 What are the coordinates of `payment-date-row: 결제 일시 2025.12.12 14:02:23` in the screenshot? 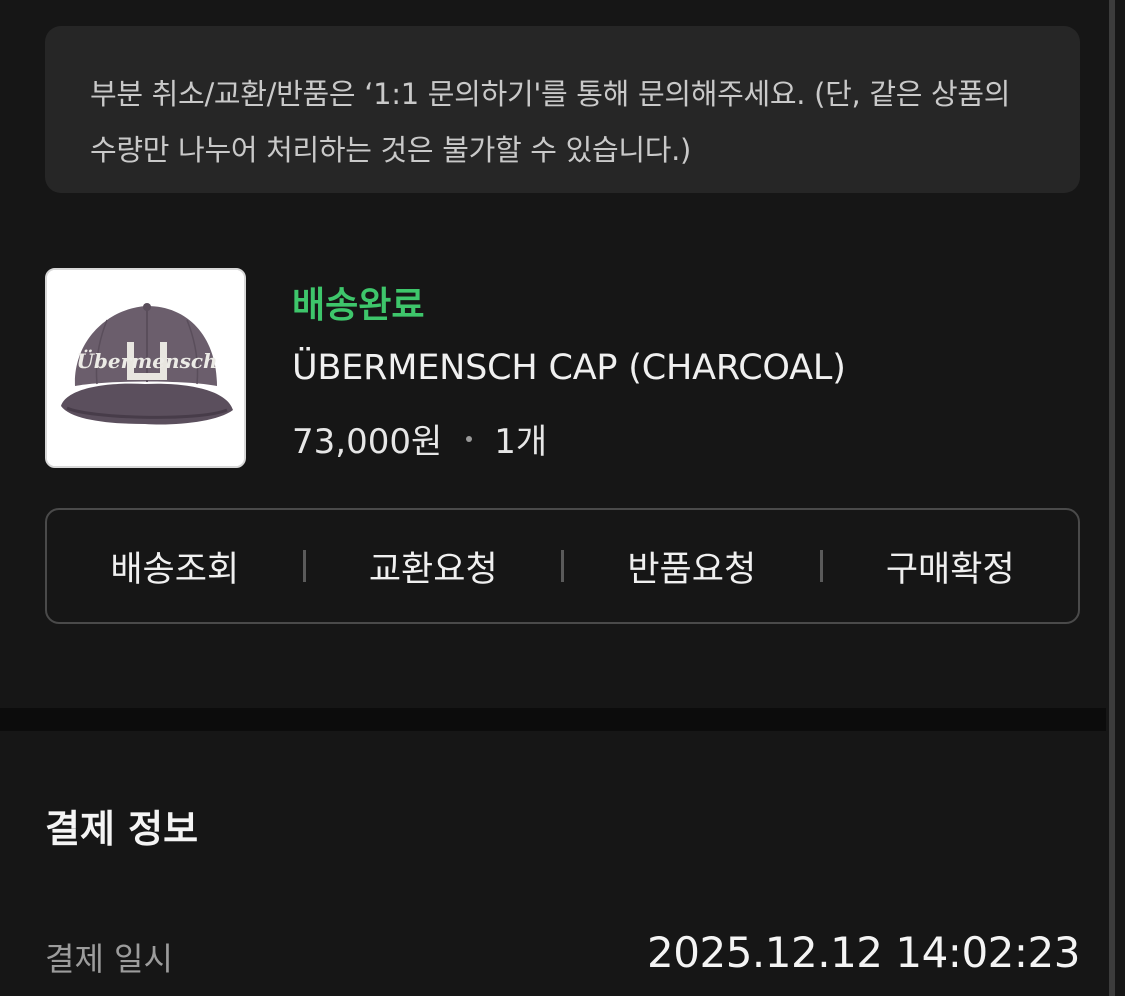 It's located at (562, 956).